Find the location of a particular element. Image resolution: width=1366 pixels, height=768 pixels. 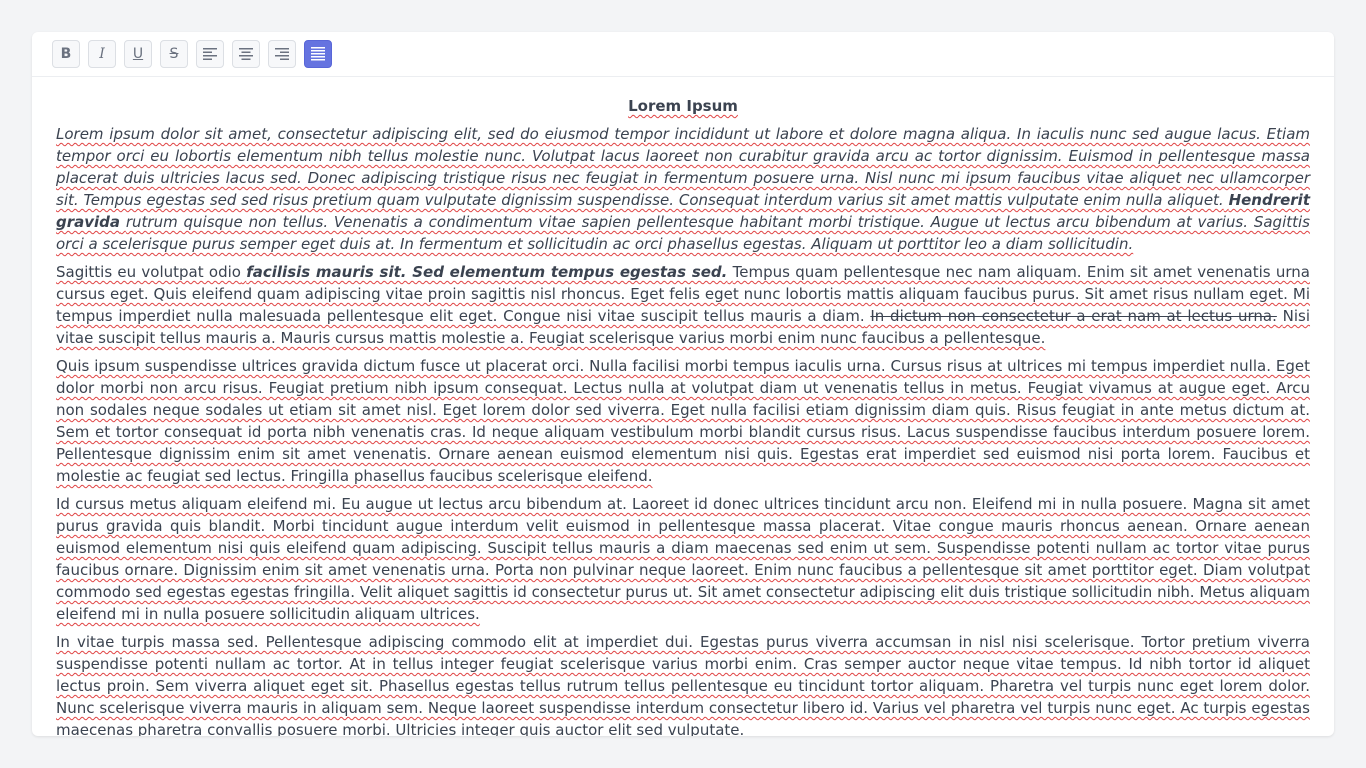

align-right-icon is located at coordinates (282, 54).